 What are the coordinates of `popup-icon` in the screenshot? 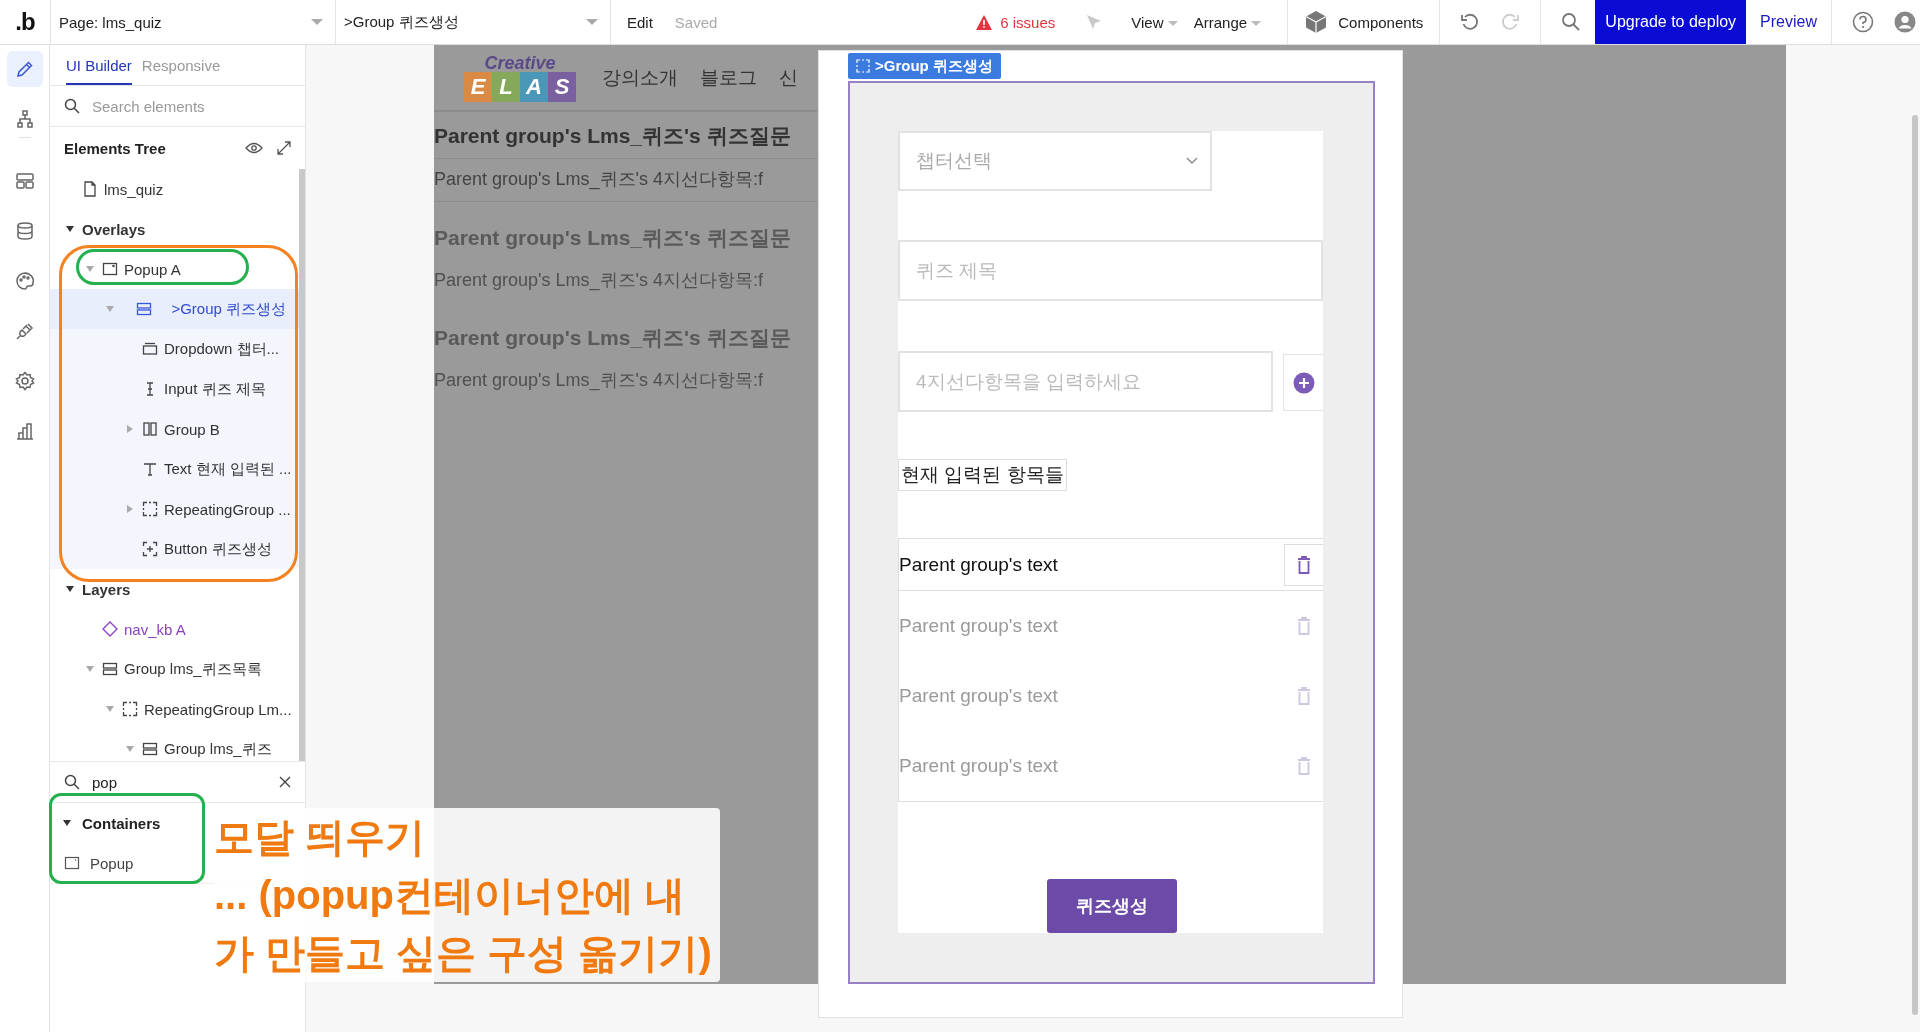 It's located at (72, 863).